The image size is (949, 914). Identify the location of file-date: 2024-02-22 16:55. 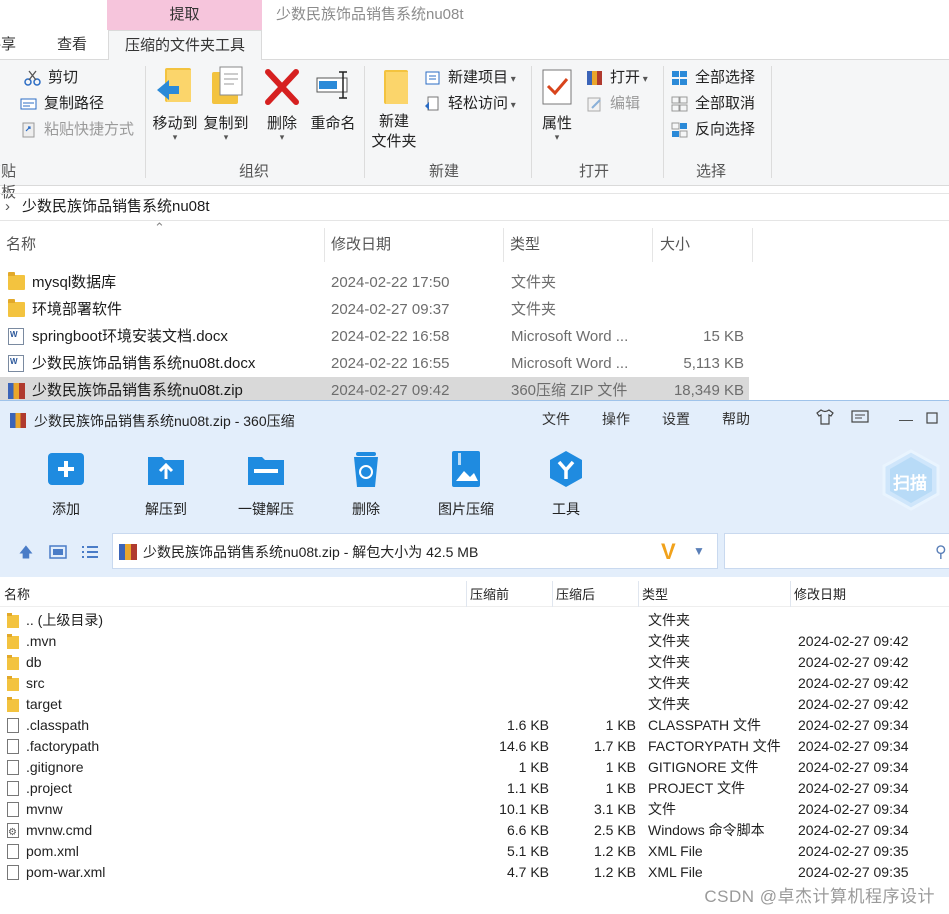
(390, 363).